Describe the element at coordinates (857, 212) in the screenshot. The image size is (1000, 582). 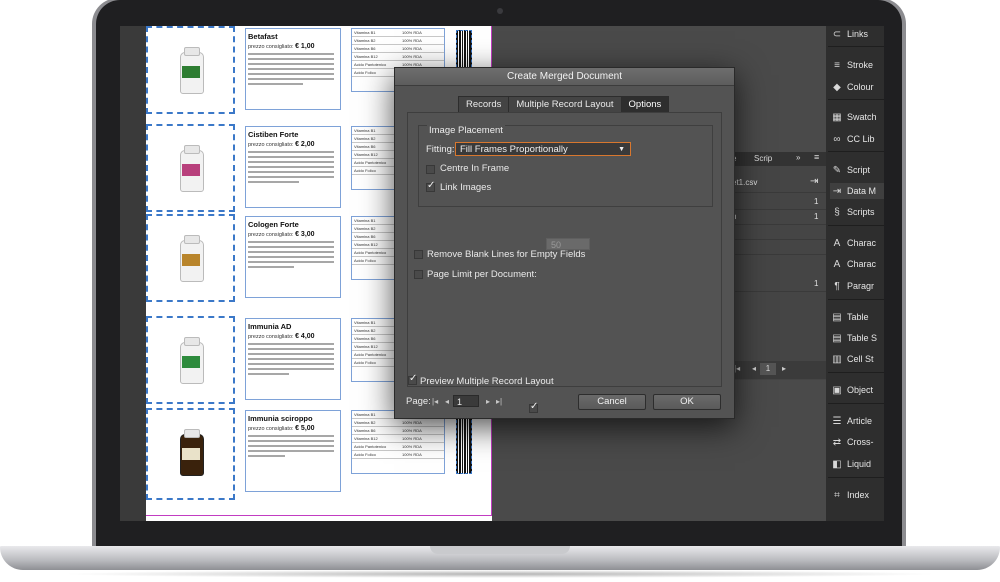
I see `dock-item-scripts: § Scripts` at that location.